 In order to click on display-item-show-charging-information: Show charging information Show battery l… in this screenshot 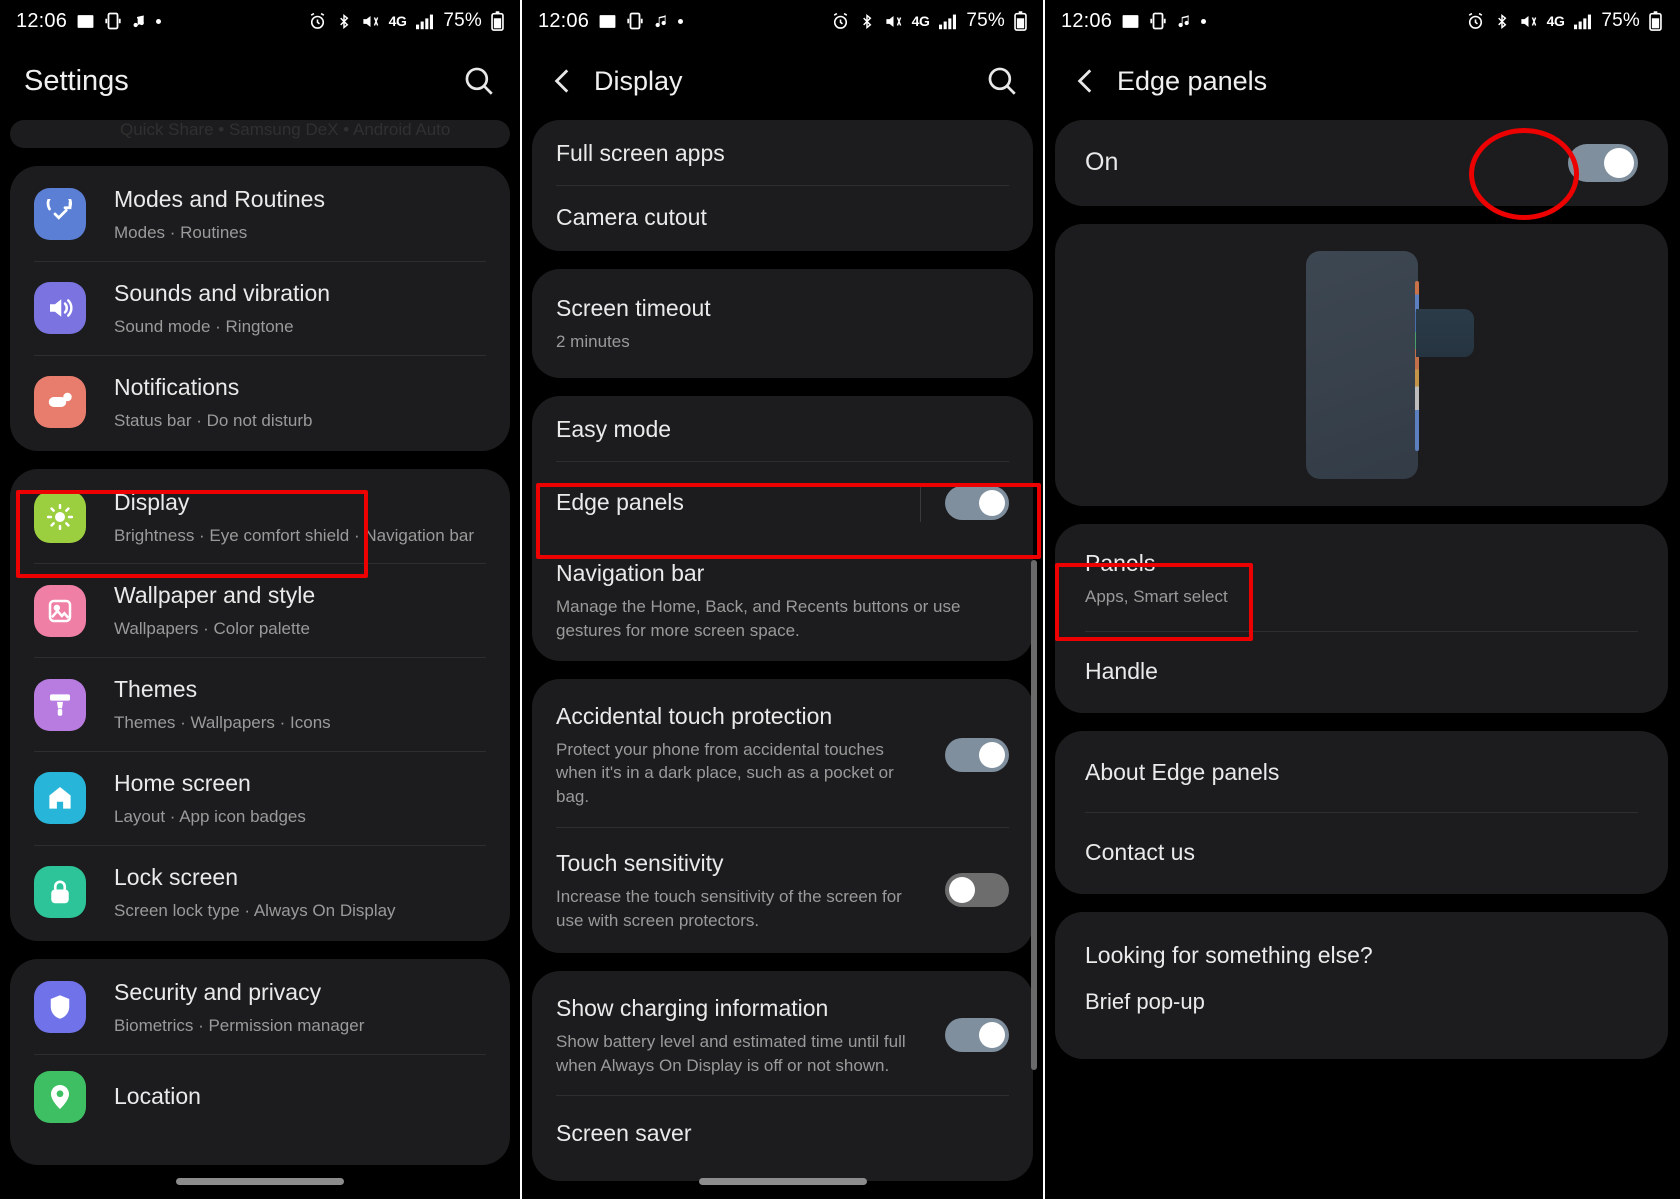, I will do `click(782, 1034)`.